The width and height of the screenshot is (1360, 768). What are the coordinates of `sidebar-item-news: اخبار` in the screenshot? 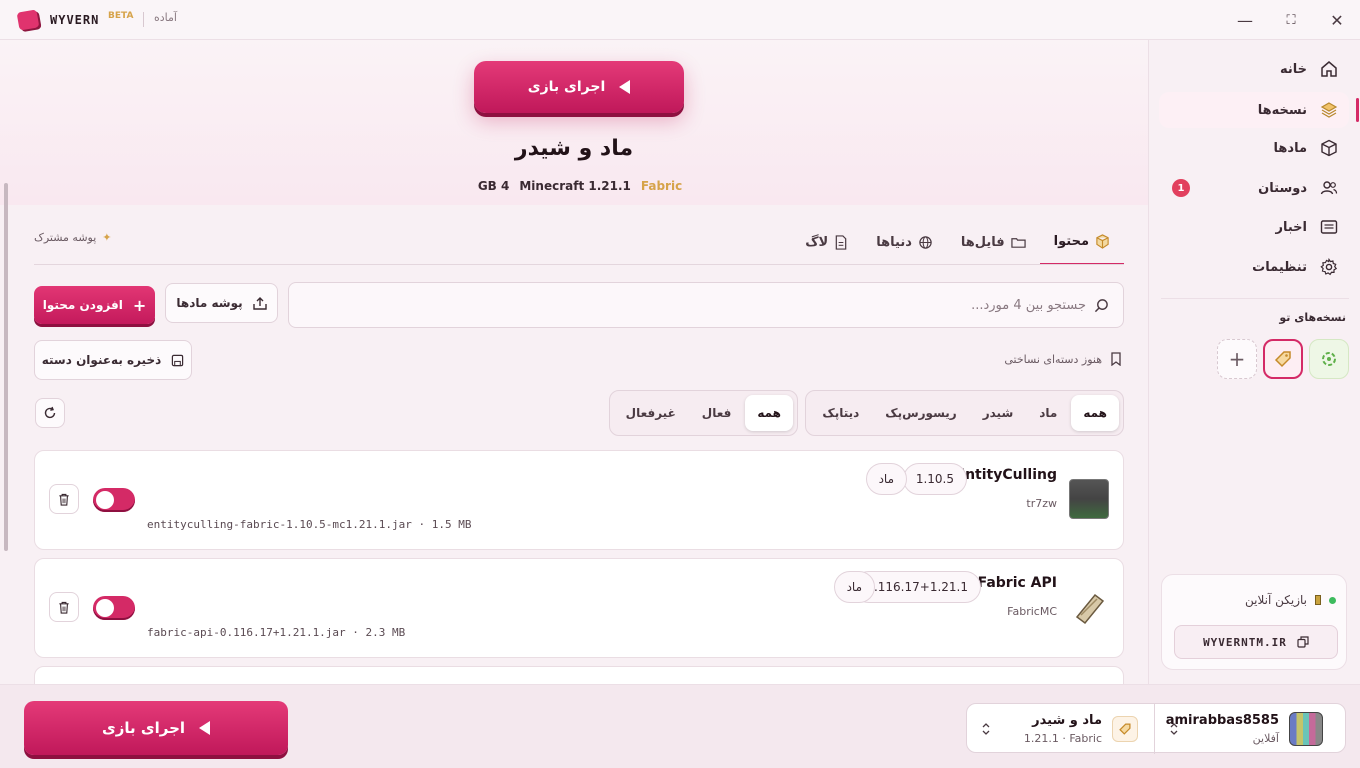 It's located at (1254, 227).